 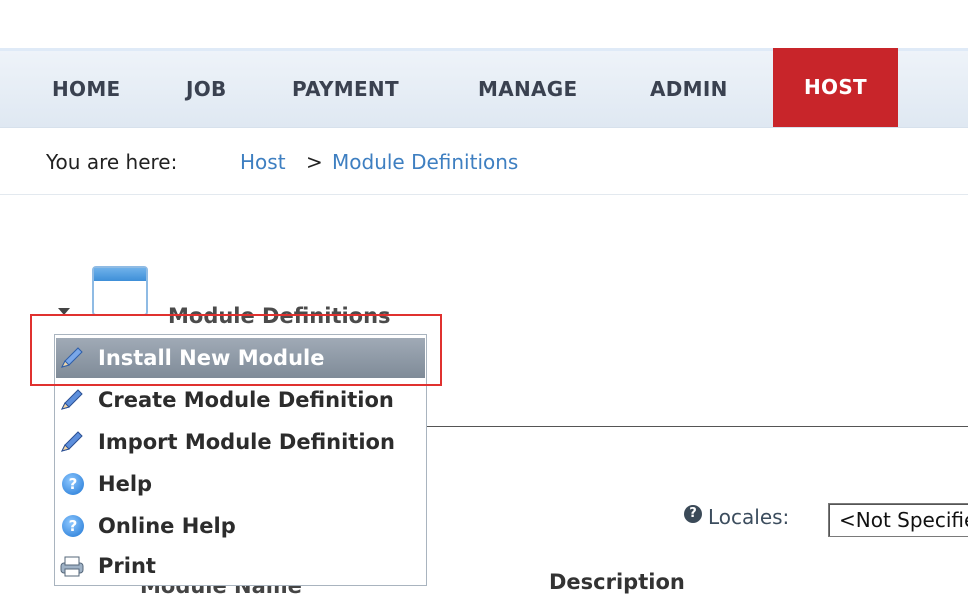 I want to click on breadcrumb-label: You are here:, so click(x=112, y=162).